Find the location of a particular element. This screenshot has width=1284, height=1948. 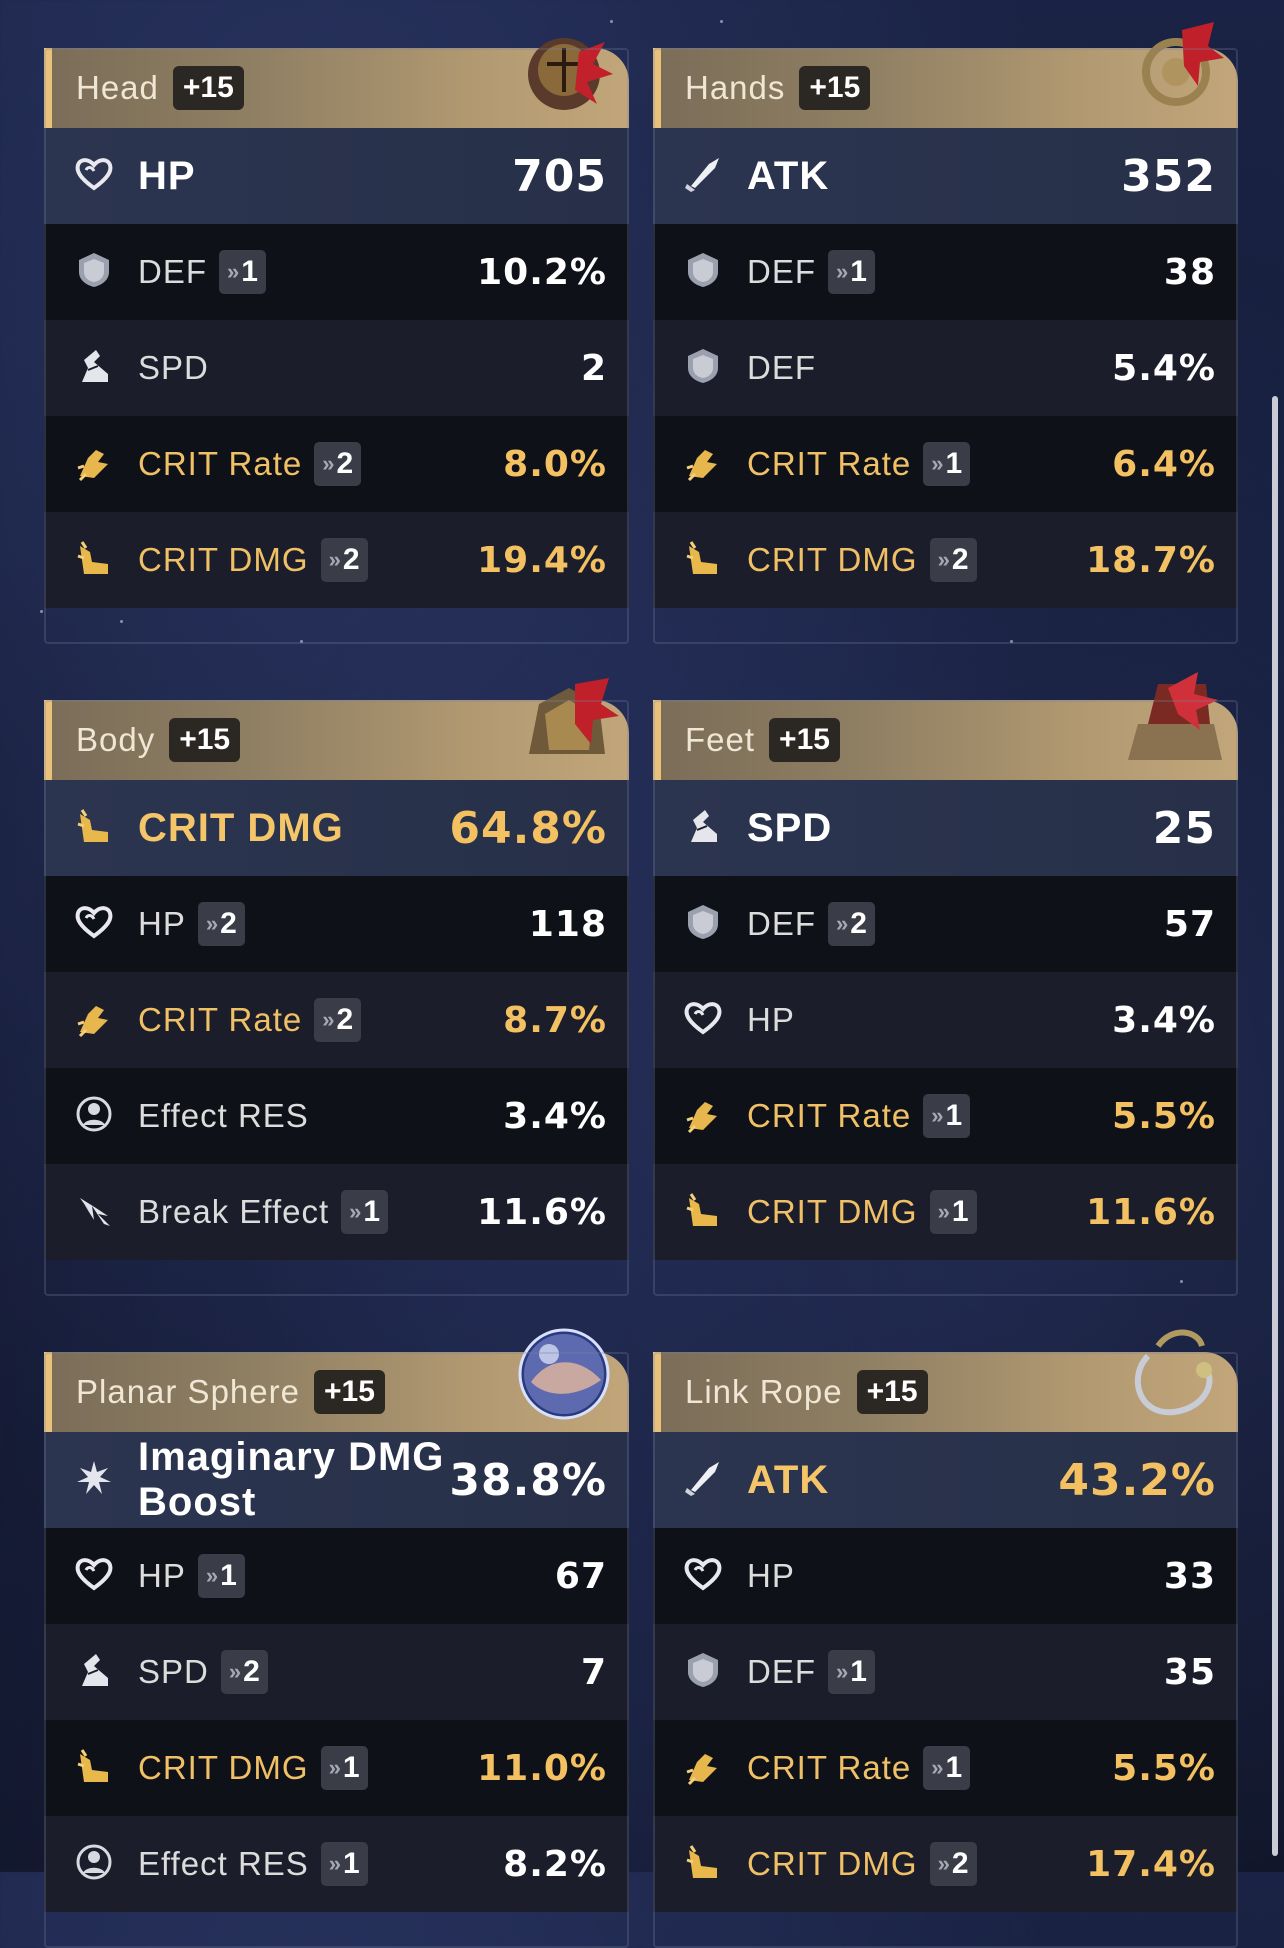

sub-stat-value: 11.6% is located at coordinates (542, 1212).